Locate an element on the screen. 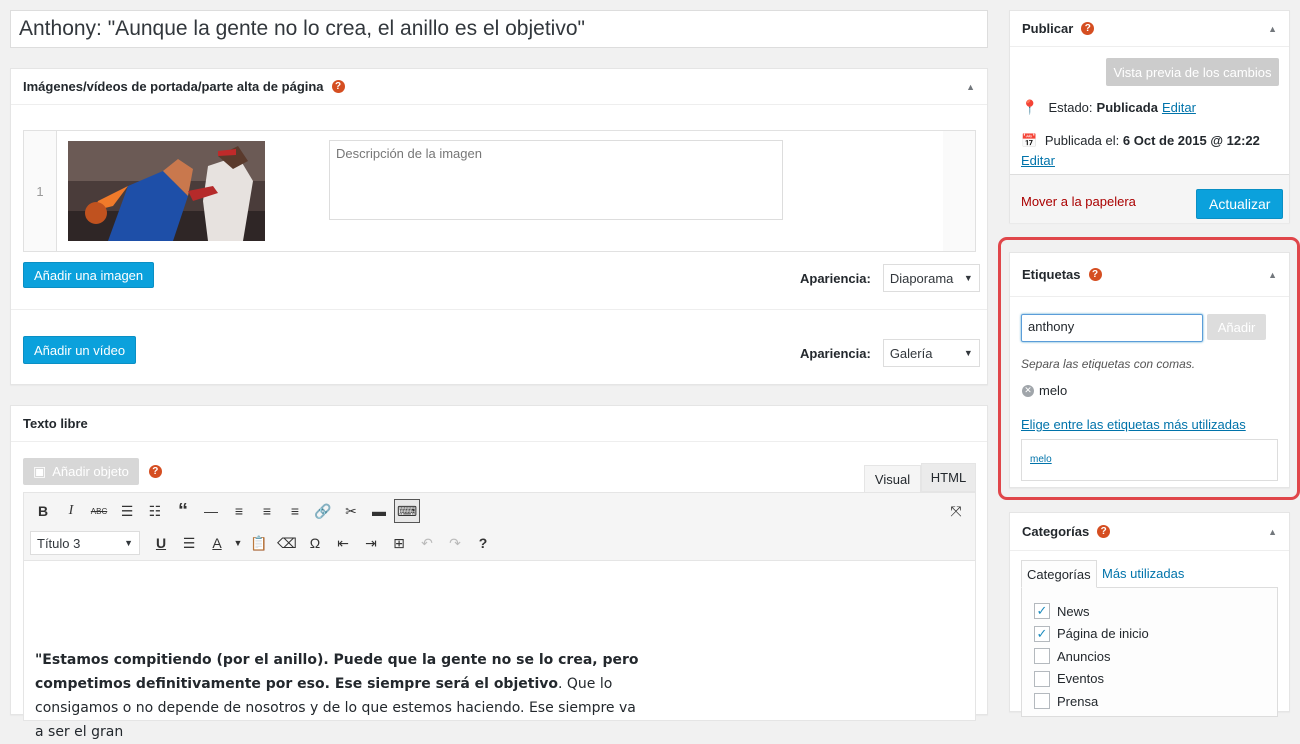 The image size is (1300, 744). category-item: ✓ Página de inicio is located at coordinates (1155, 634).